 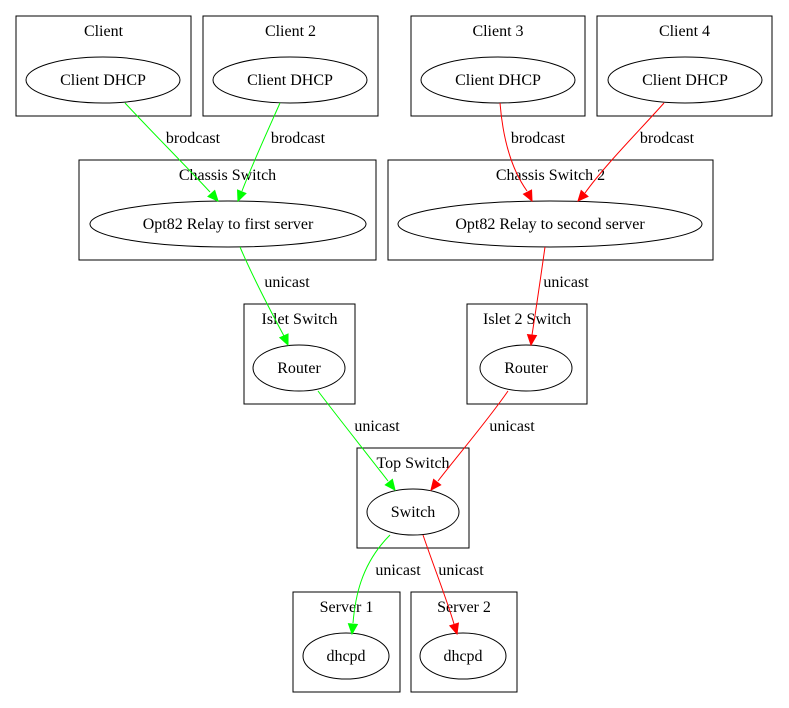 What do you see at coordinates (274, 296) in the screenshot?
I see `edge-chassis-islet: unicast` at bounding box center [274, 296].